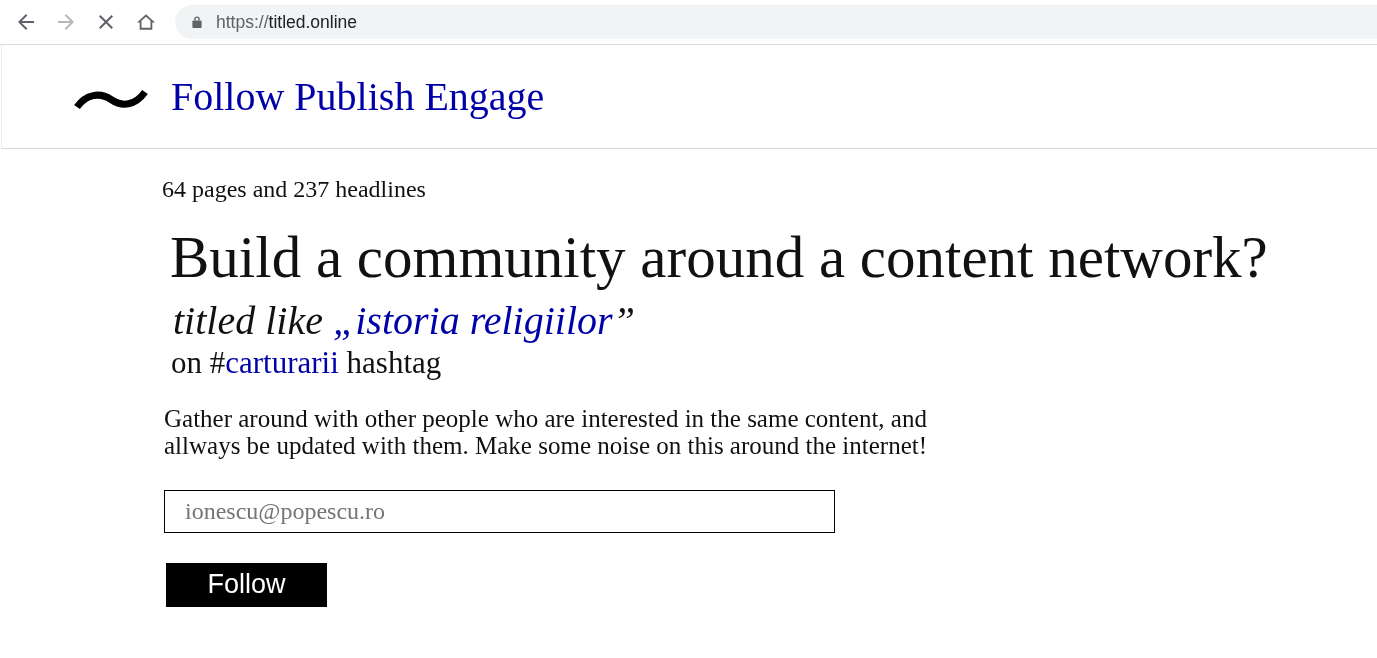  What do you see at coordinates (287, 22) in the screenshot?
I see `url-text: https://titled.online` at bounding box center [287, 22].